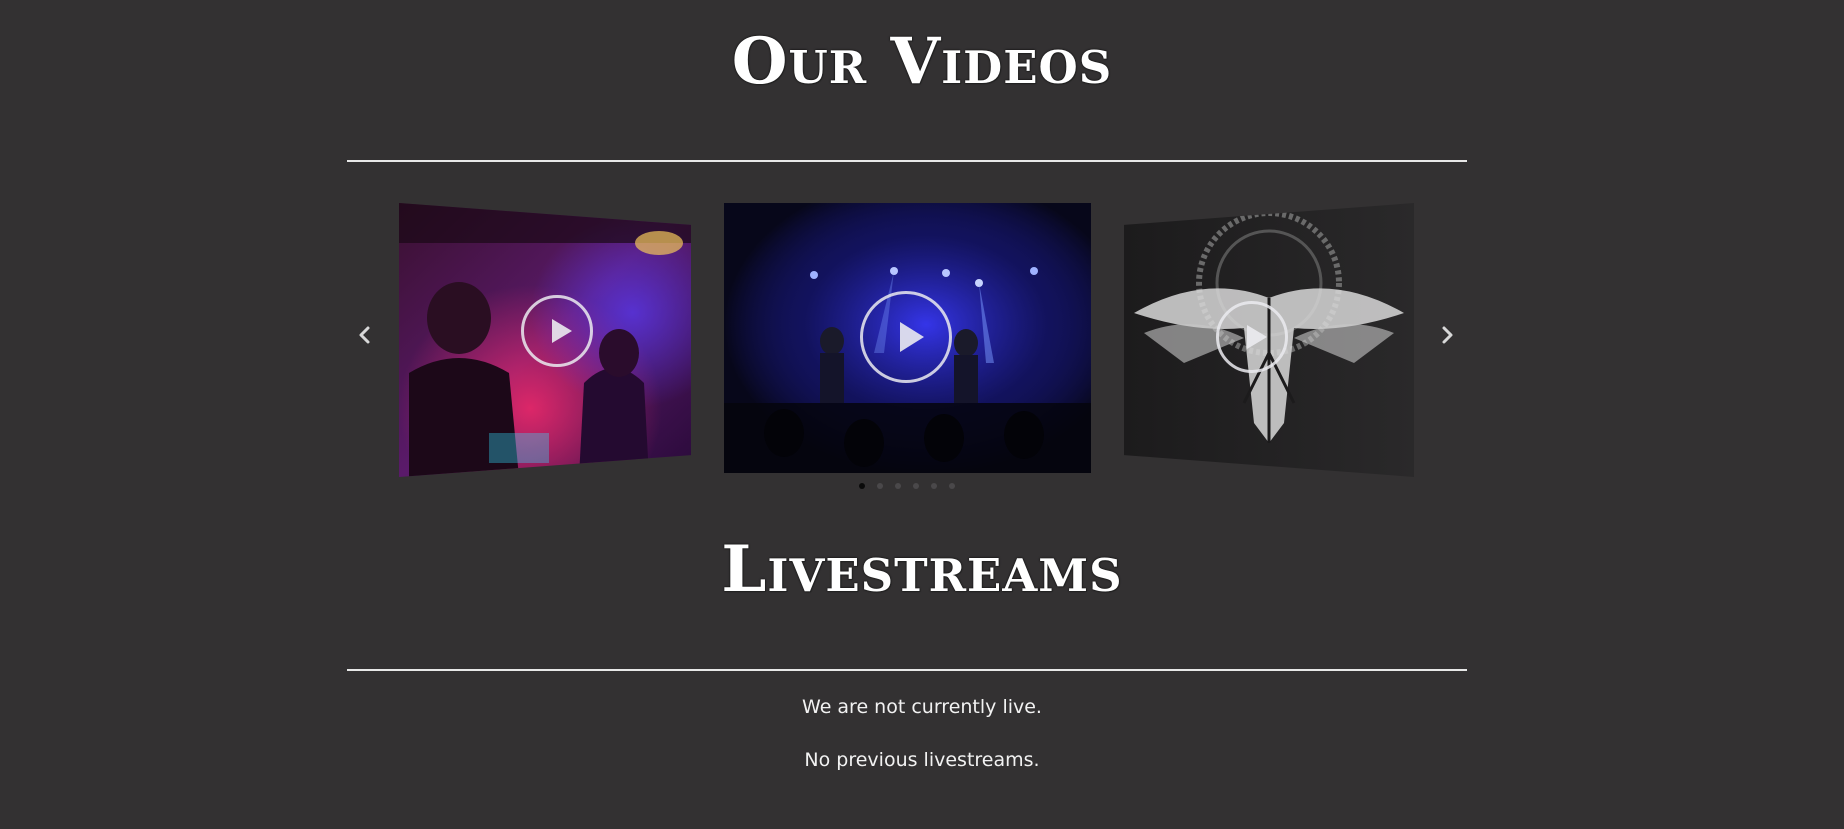 The height and width of the screenshot is (829, 1844). I want to click on live-status-text: We are not currently live., so click(922, 707).